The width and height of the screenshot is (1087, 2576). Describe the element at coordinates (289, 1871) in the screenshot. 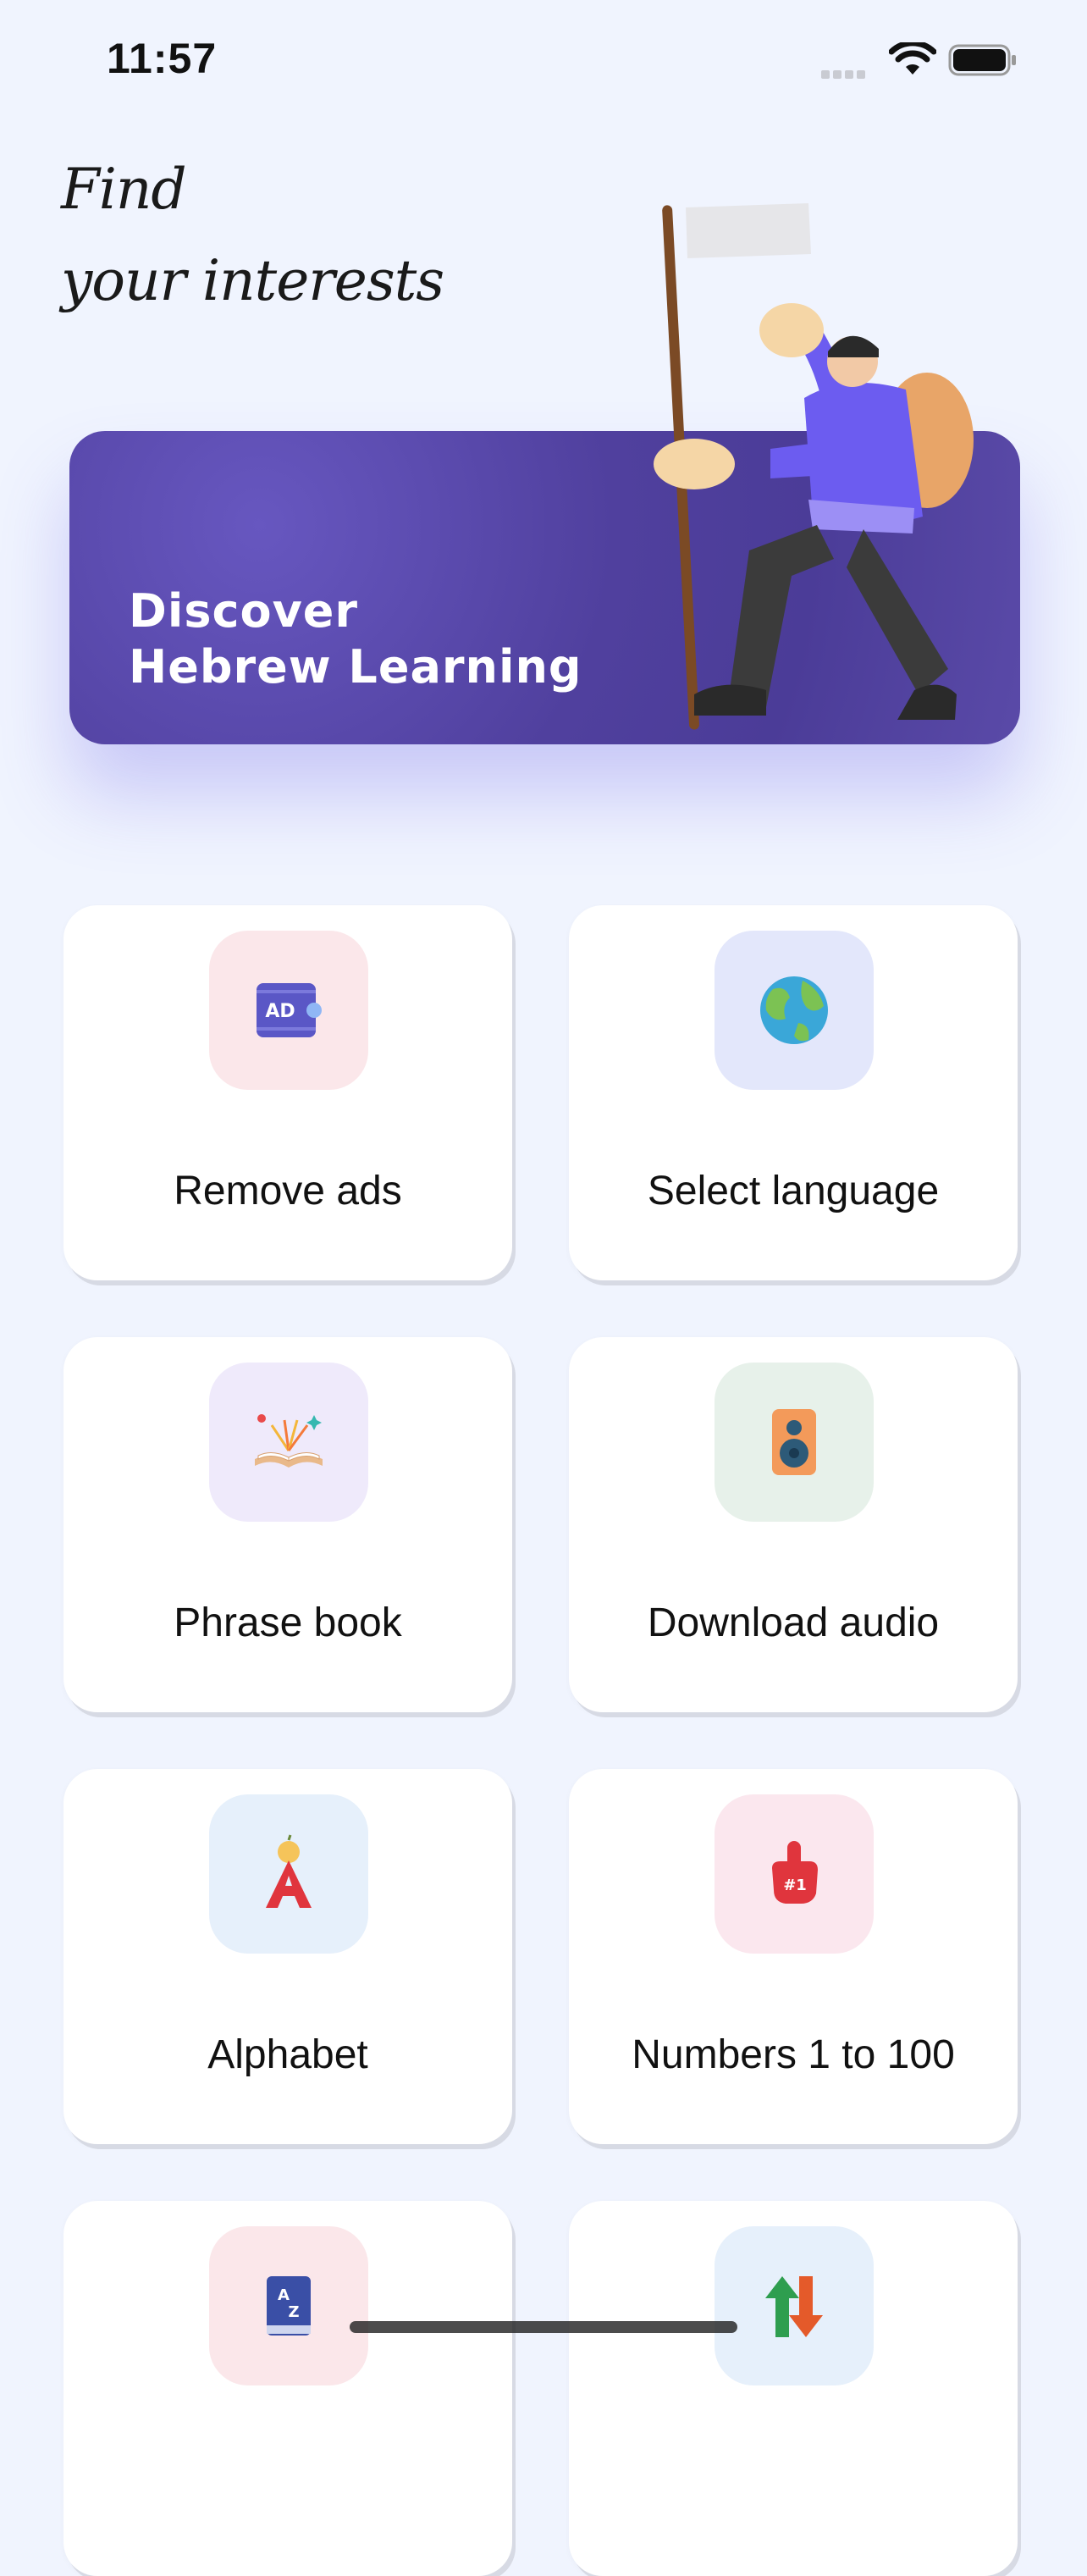

I see `letter-a-icon` at that location.